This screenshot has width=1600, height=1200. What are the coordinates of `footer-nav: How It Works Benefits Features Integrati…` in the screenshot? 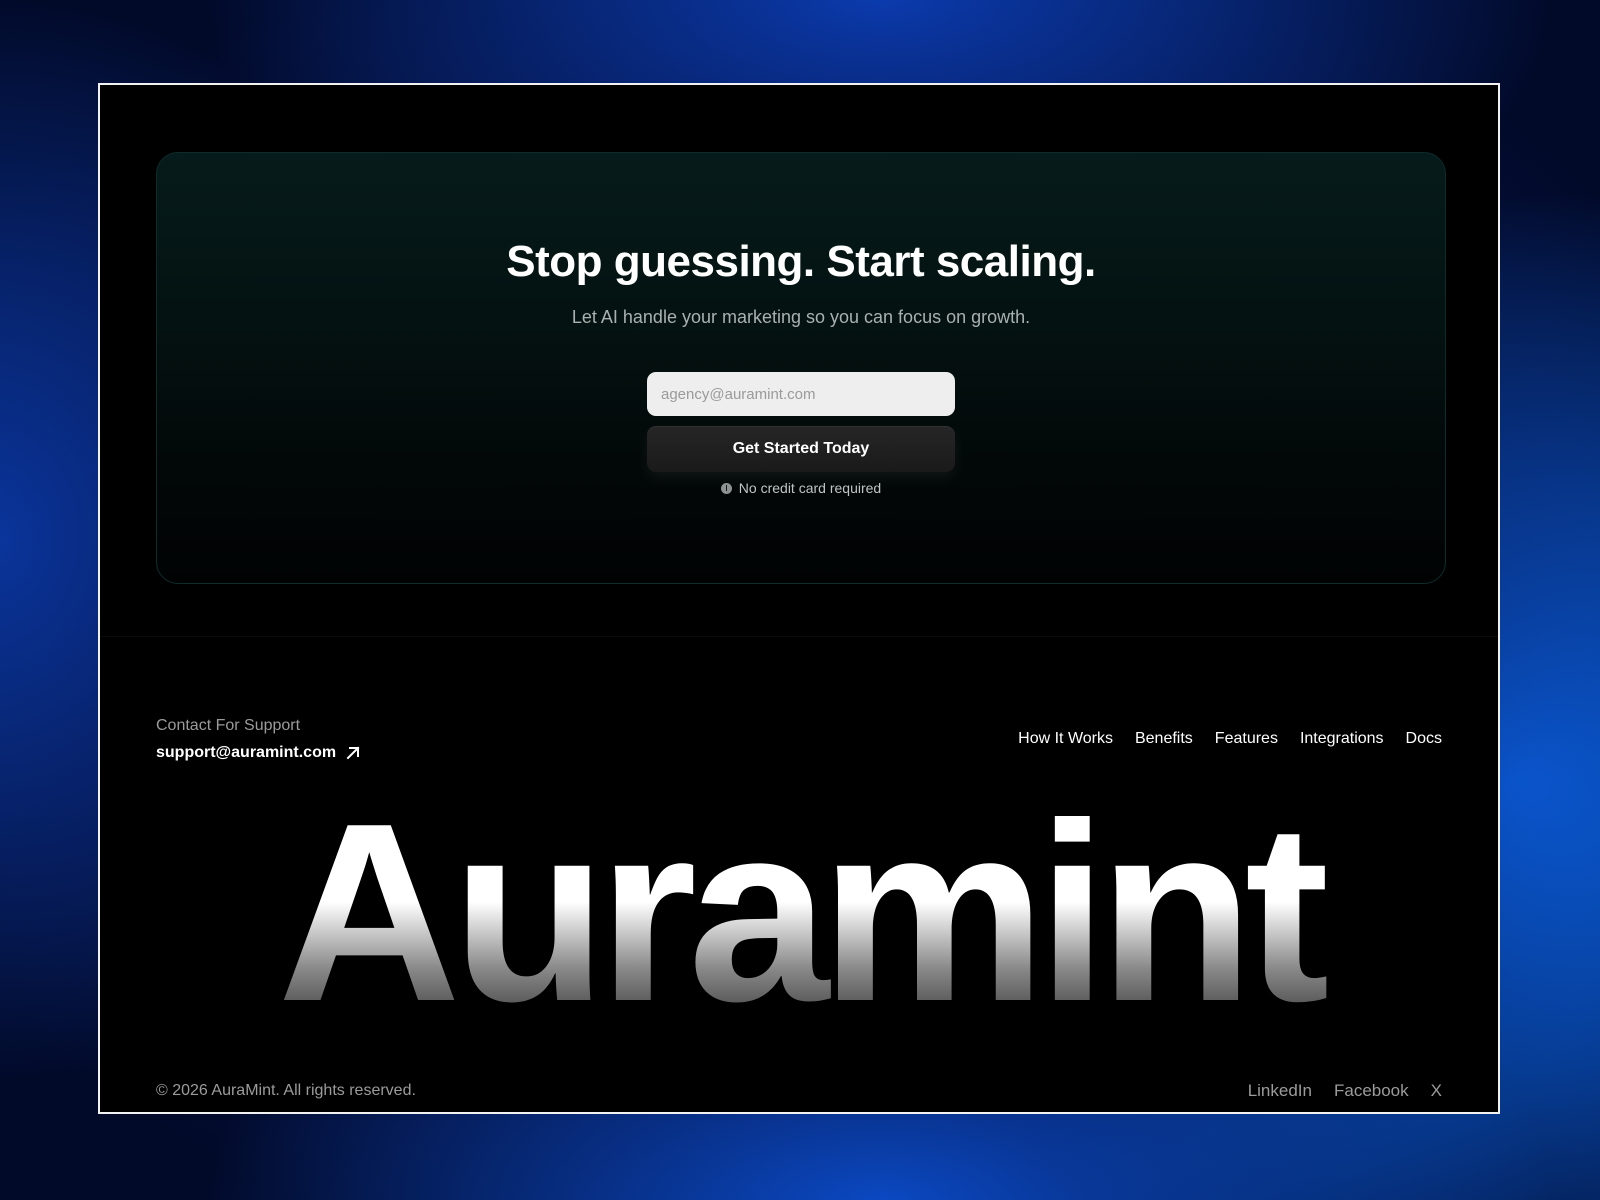 It's located at (1230, 739).